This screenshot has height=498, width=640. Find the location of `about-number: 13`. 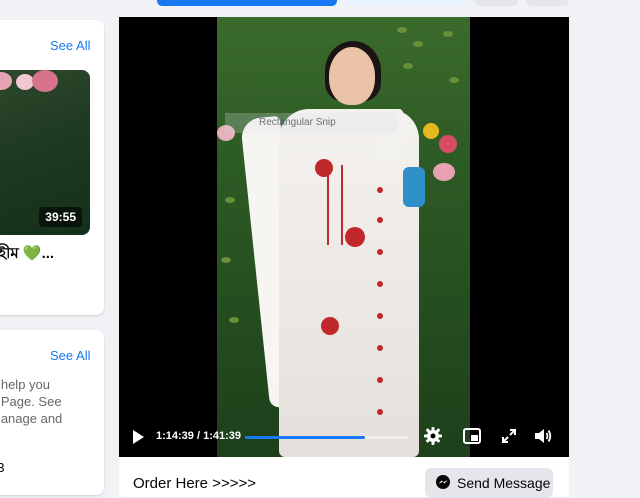

about-number: 13 is located at coordinates (2, 467).